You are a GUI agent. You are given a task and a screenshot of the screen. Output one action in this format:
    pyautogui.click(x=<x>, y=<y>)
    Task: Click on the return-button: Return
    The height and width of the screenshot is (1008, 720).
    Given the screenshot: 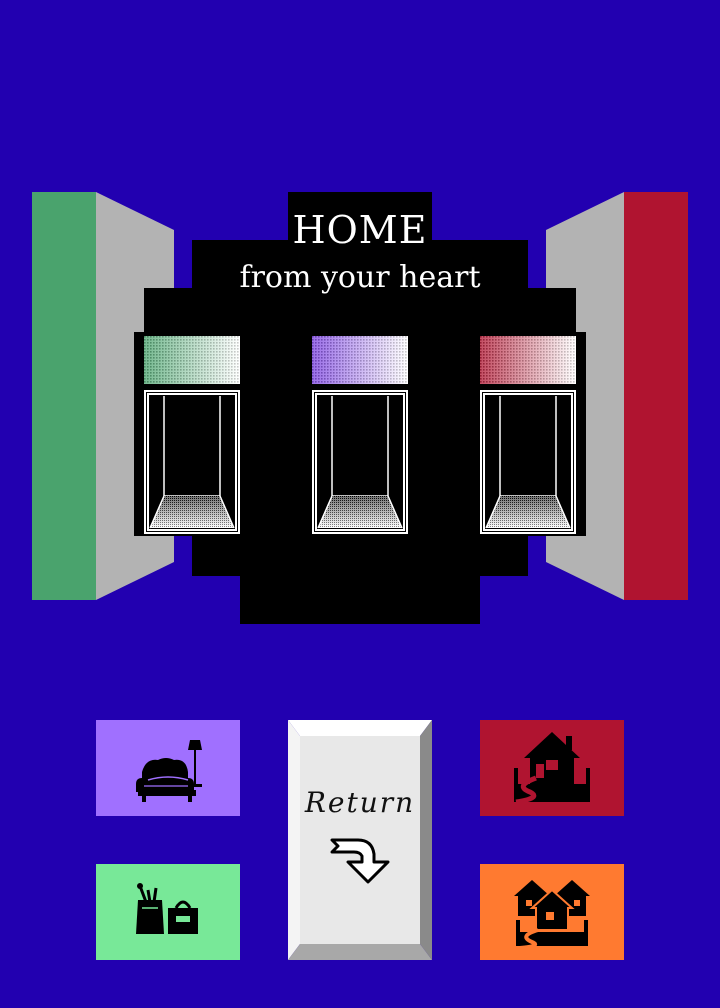 What is the action you would take?
    pyautogui.click(x=360, y=840)
    